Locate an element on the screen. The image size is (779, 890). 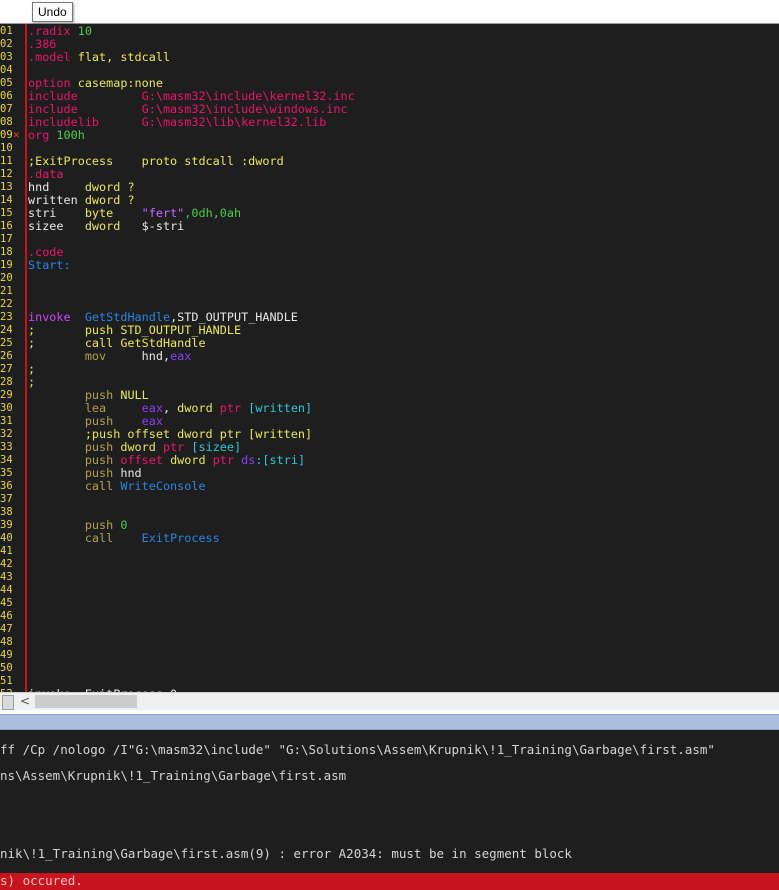
horizontal-scrollbar: < is located at coordinates (389, 701).